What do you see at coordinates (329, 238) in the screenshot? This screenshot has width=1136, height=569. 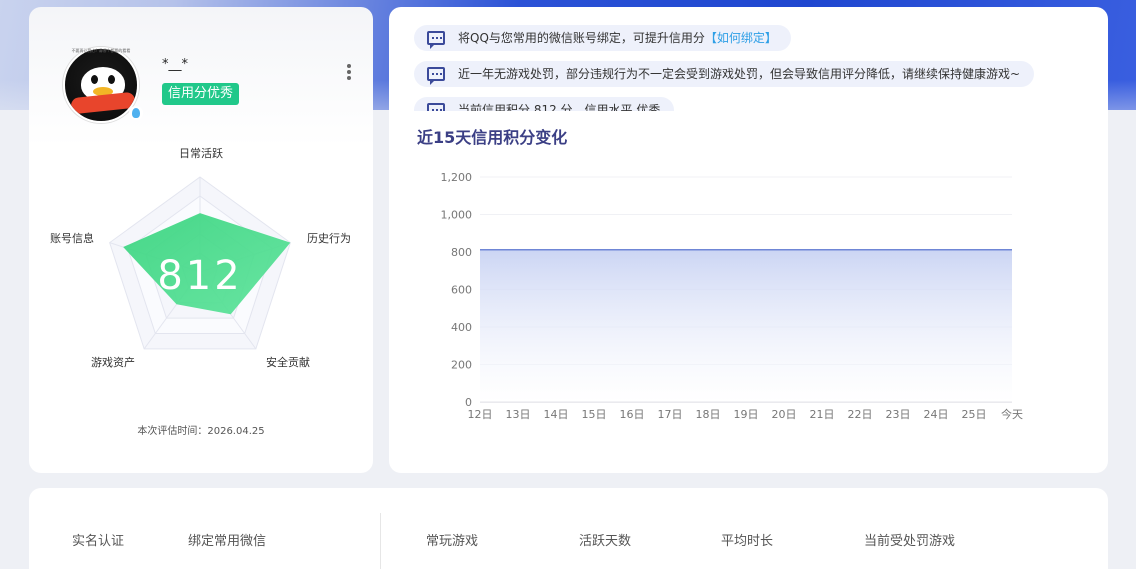 I see `radar-label-history: 历史行为` at bounding box center [329, 238].